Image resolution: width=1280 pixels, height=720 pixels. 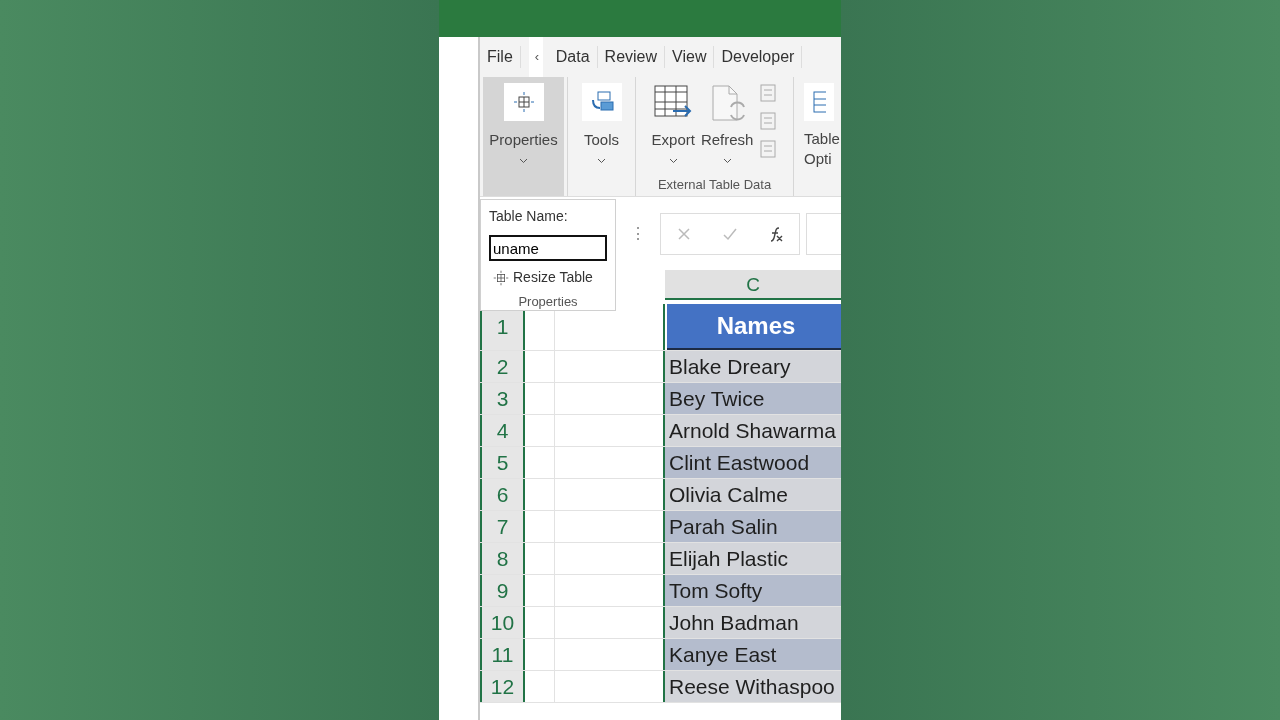 I want to click on field-label: Table Name:, so click(x=529, y=216).